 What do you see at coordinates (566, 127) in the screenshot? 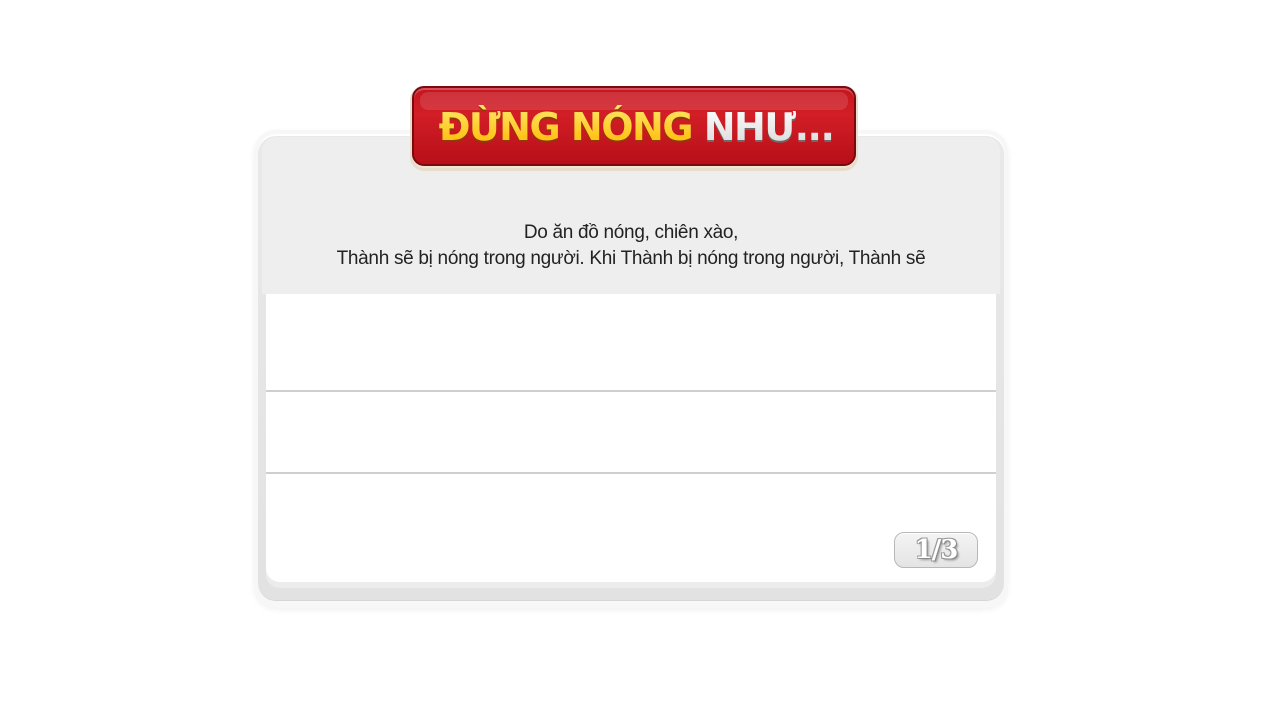
I see `title-highlight: ĐỪNG NÓNG` at bounding box center [566, 127].